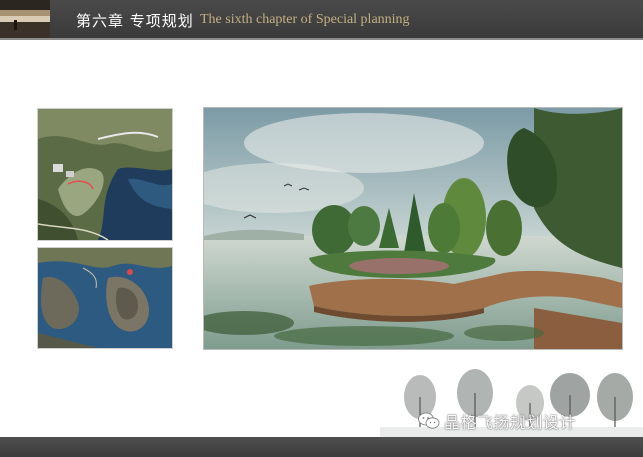 This screenshot has width=643, height=457. What do you see at coordinates (305, 19) in the screenshot?
I see `page-subtitle: The sixth chapter of Special planning` at bounding box center [305, 19].